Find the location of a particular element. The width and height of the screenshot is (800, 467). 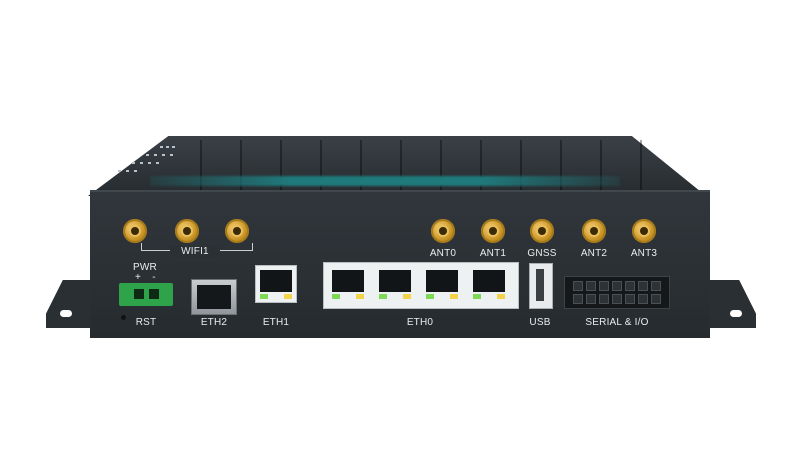

ant1-label: ANT1 is located at coordinates (493, 253).